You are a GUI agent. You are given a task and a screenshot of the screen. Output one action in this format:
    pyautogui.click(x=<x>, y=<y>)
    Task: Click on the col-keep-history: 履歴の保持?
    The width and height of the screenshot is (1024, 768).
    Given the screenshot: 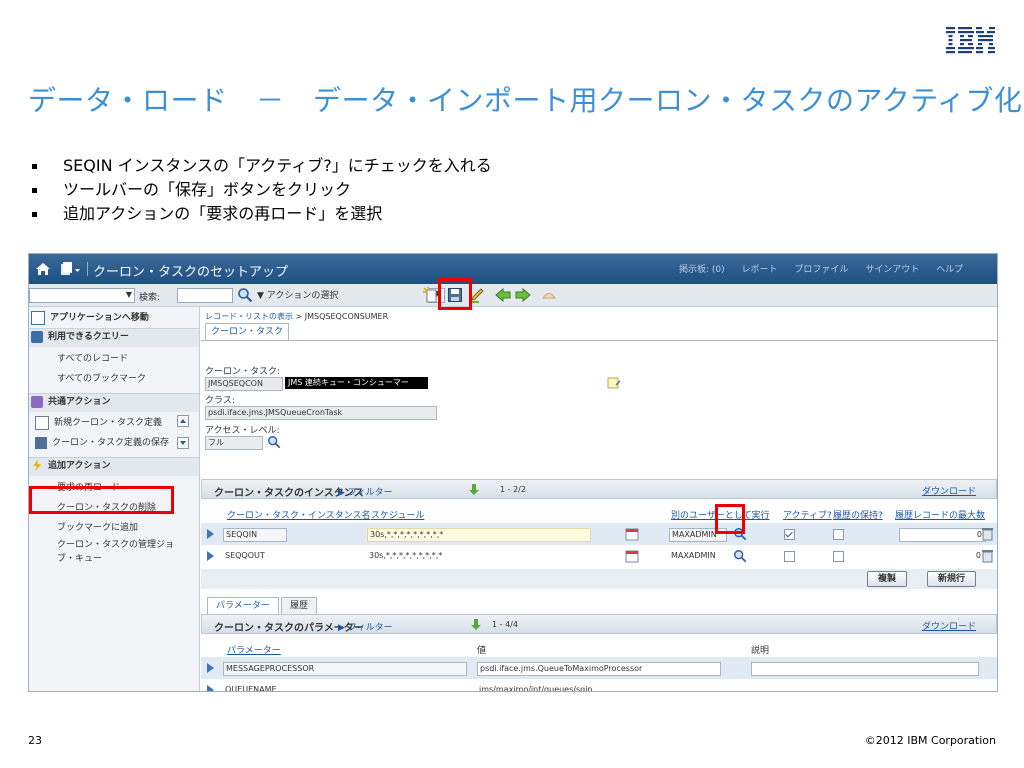 What is the action you would take?
    pyautogui.click(x=858, y=514)
    